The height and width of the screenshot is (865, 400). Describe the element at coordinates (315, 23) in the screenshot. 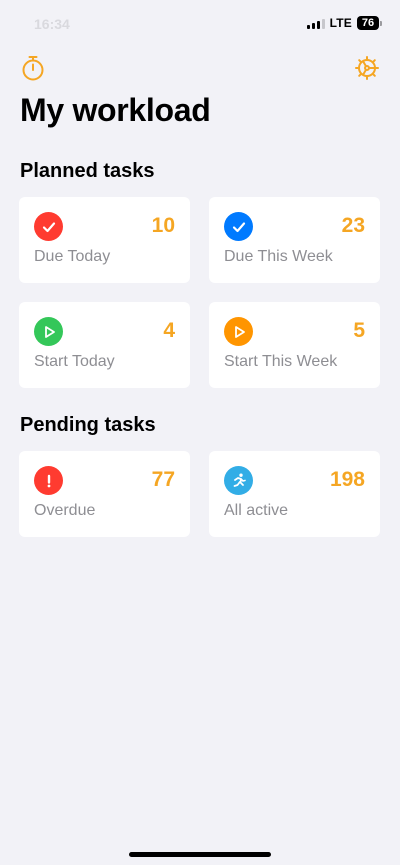

I see `cellular-signal-icon` at that location.